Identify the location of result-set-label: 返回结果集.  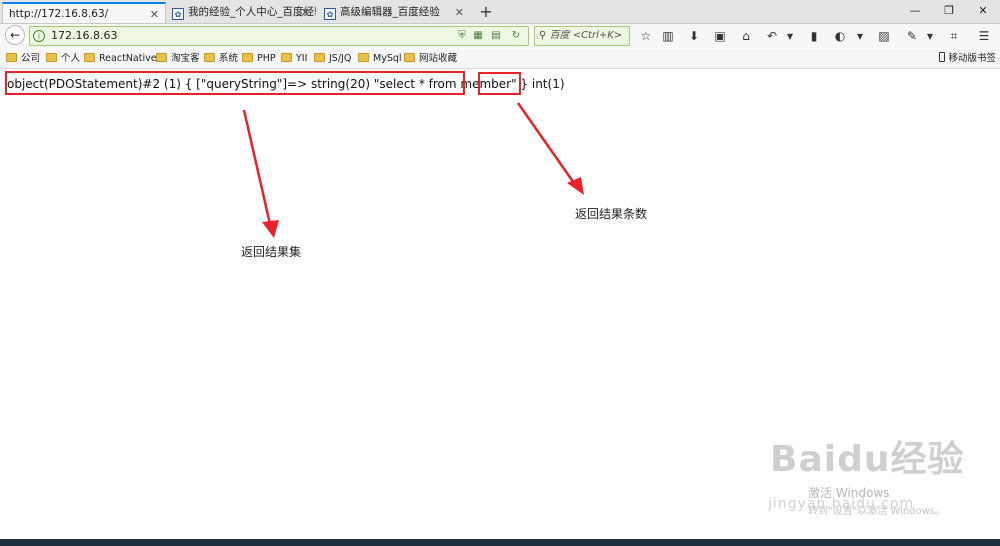
(271, 252).